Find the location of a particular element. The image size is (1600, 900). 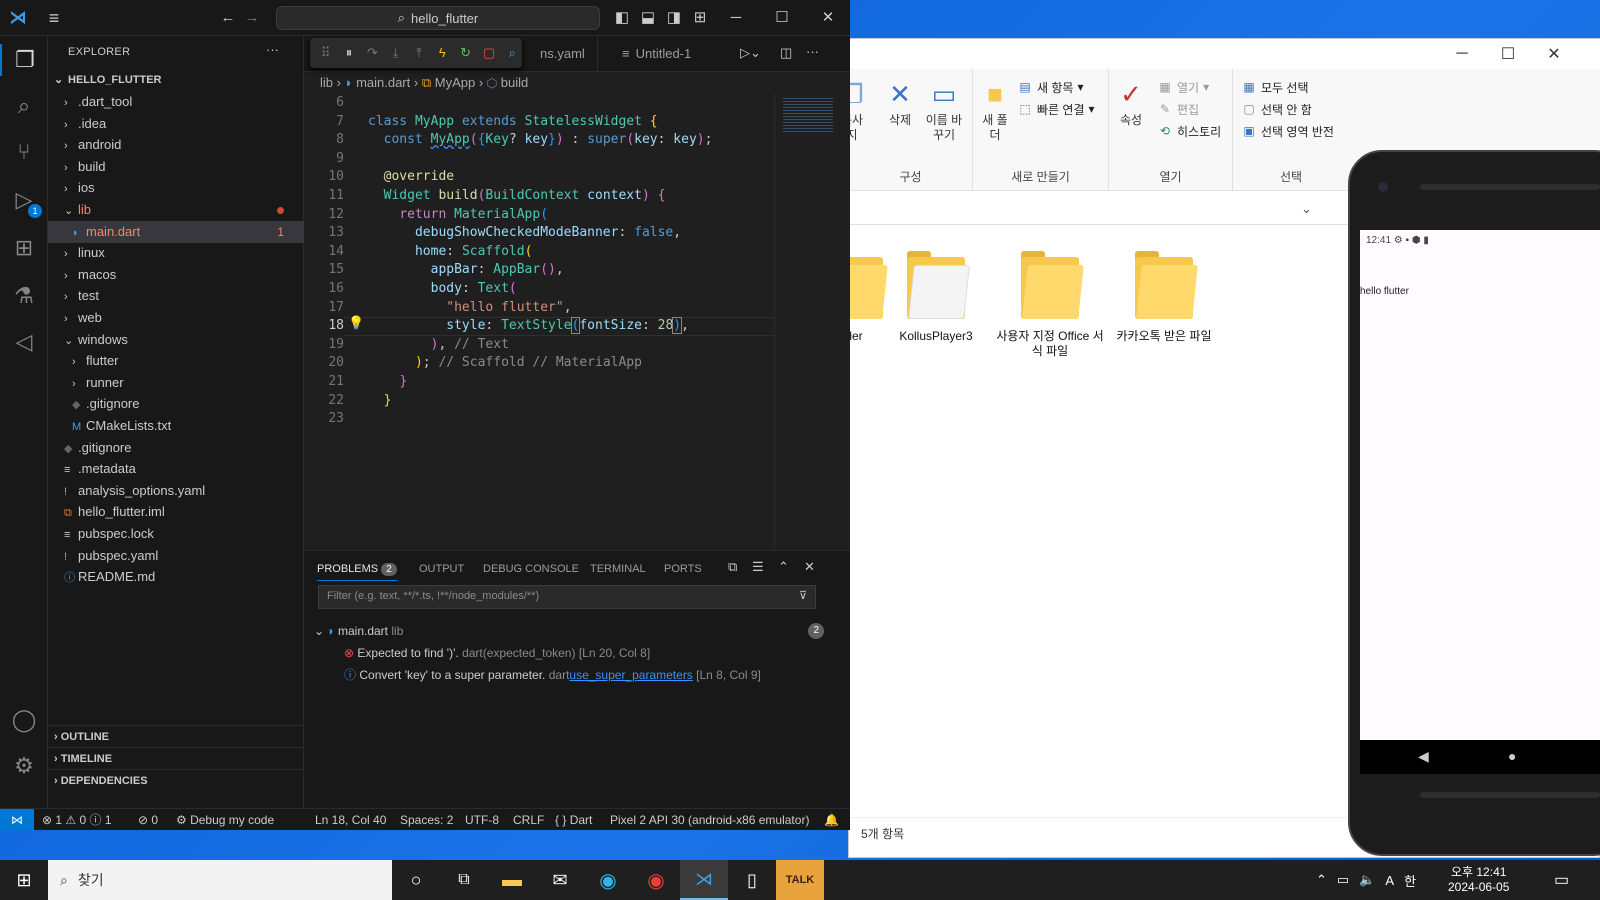

chrome-icon: ◉ is located at coordinates (656, 880).